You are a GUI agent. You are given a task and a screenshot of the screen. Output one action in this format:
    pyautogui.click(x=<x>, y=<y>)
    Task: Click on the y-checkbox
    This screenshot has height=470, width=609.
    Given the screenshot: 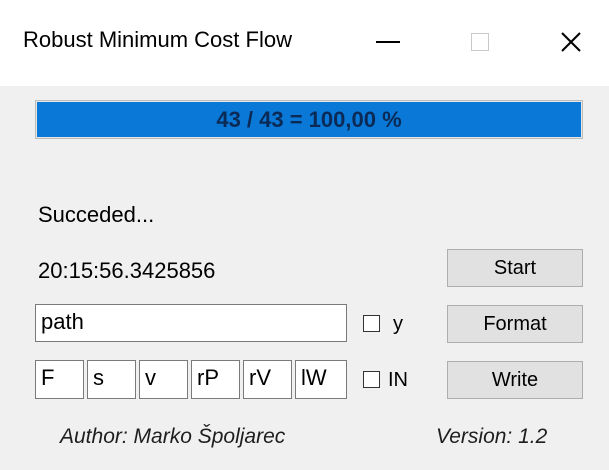 What is the action you would take?
    pyautogui.click(x=371, y=323)
    